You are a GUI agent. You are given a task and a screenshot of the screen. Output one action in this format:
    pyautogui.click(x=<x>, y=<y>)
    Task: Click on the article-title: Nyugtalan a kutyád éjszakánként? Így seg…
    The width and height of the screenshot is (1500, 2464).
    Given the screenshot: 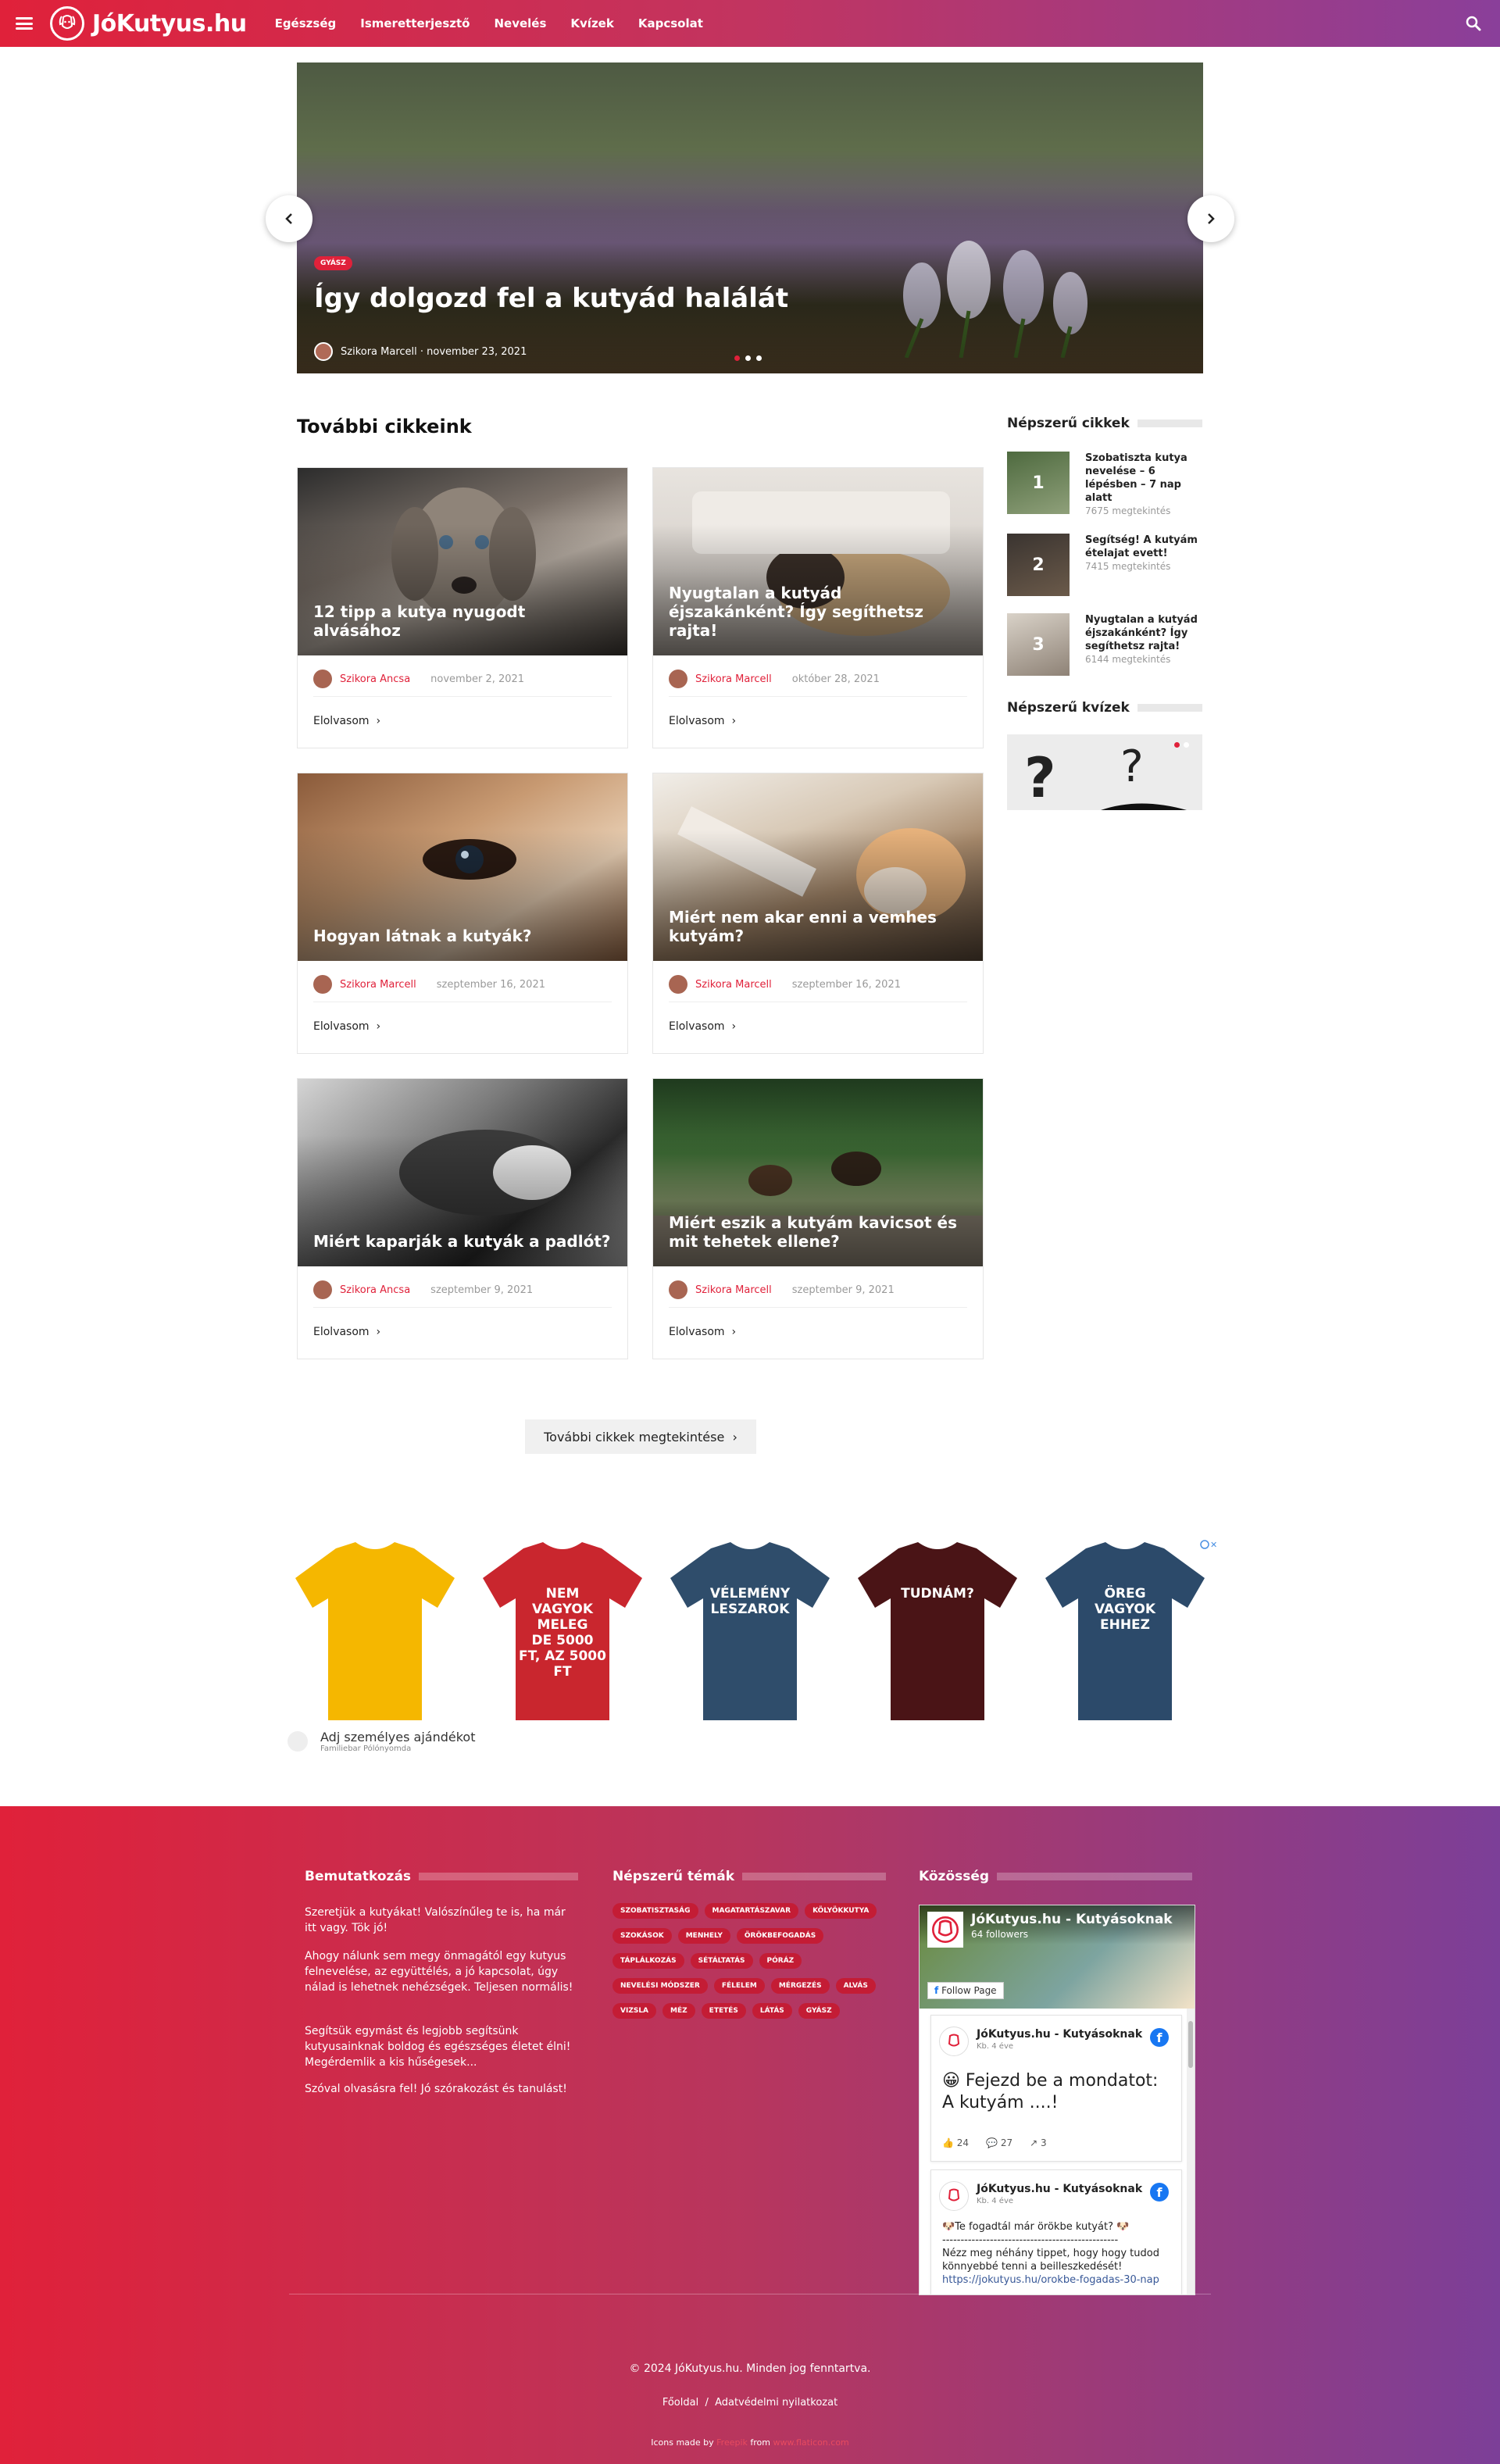 What is the action you would take?
    pyautogui.click(x=818, y=612)
    